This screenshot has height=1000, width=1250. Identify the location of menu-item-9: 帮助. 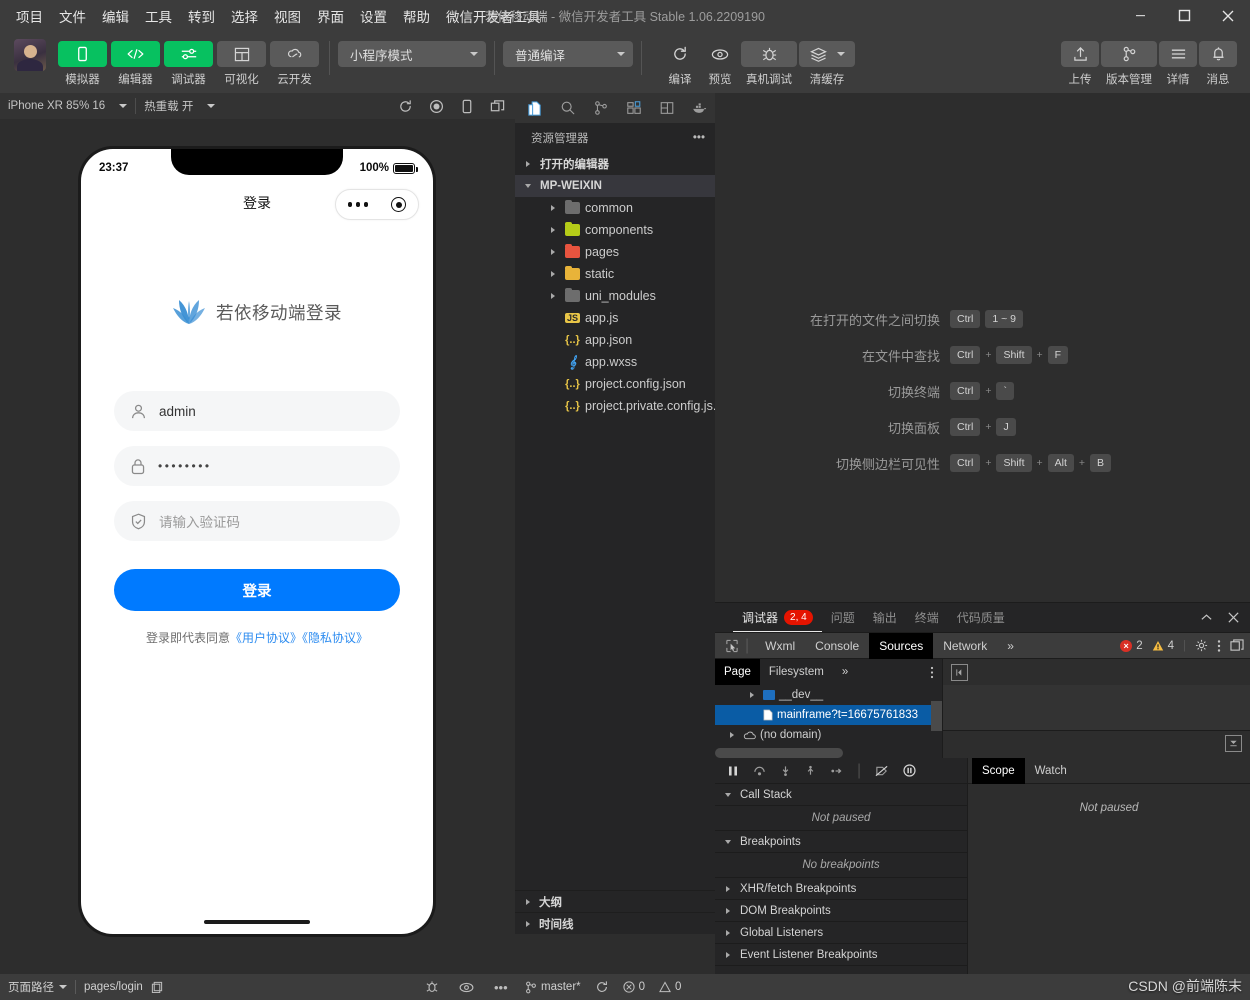
(416, 16).